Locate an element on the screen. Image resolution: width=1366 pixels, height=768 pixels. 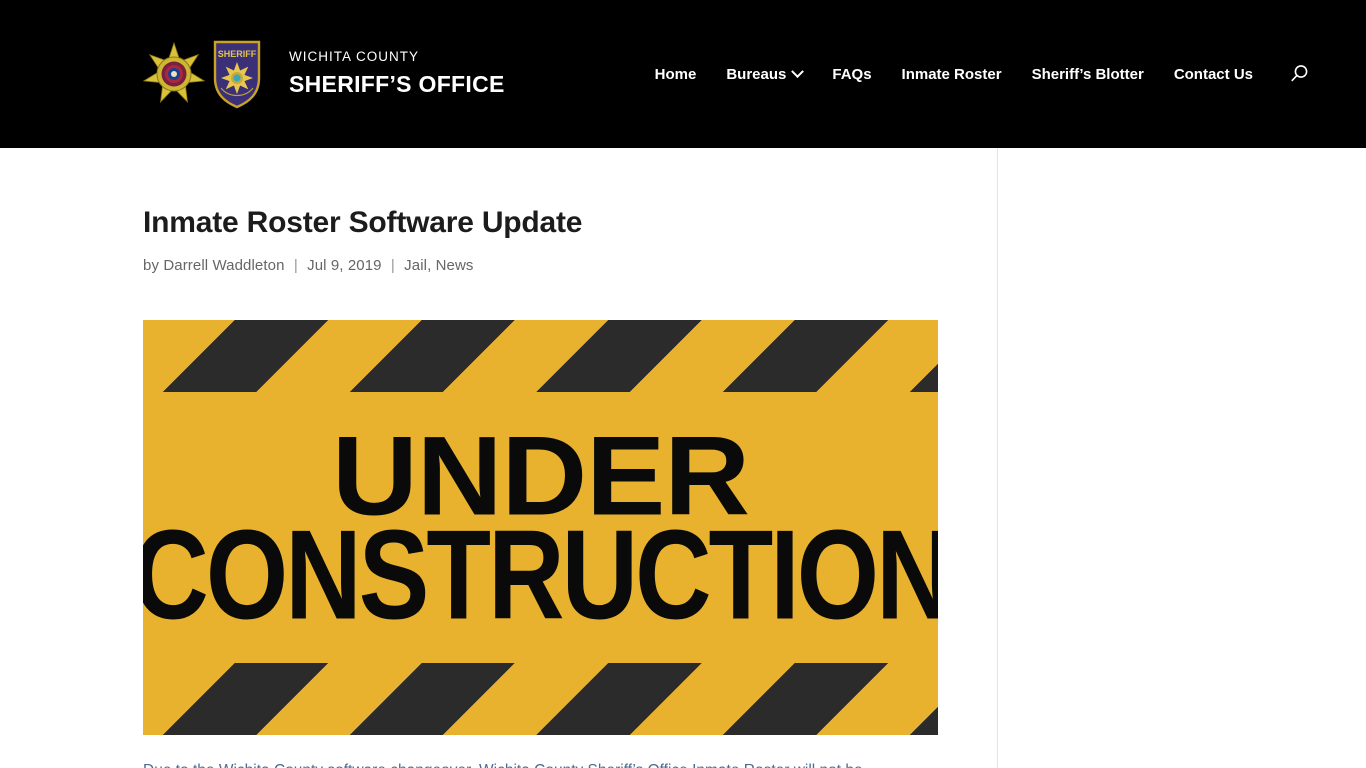
nav-label-faqs: FAQs is located at coordinates (852, 74).